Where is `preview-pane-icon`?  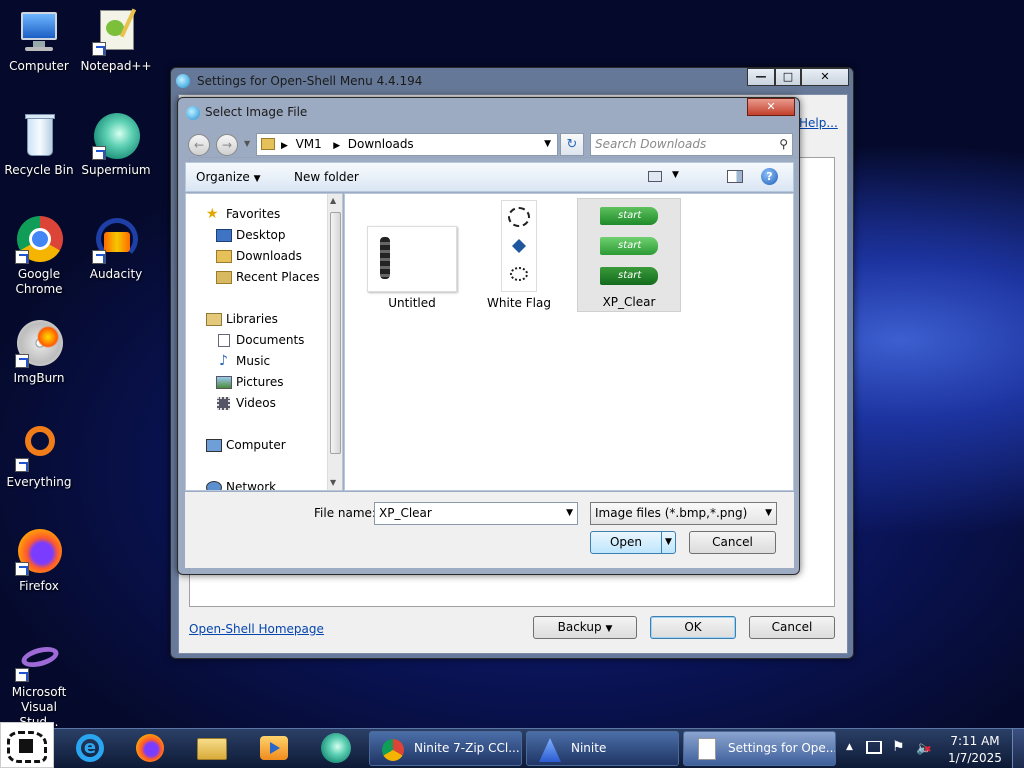
preview-pane-icon is located at coordinates (735, 176).